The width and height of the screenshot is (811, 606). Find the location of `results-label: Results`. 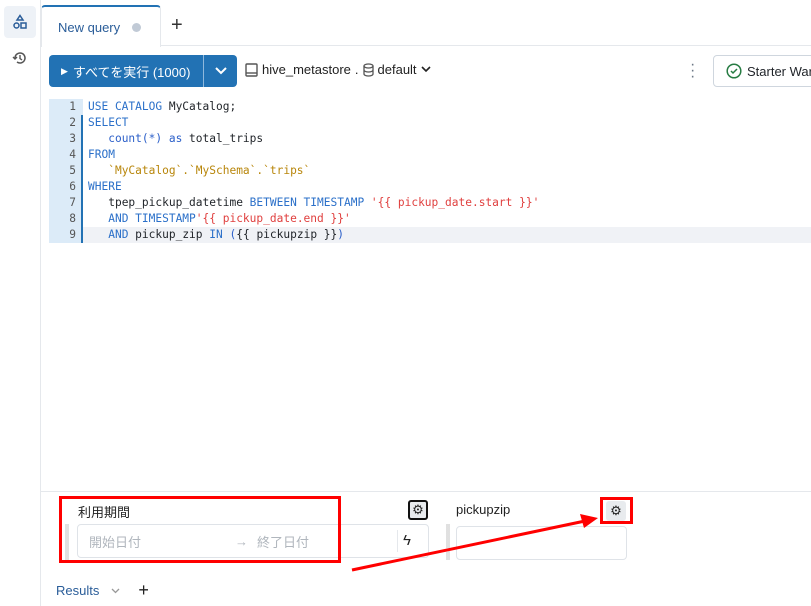

results-label: Results is located at coordinates (78, 590).